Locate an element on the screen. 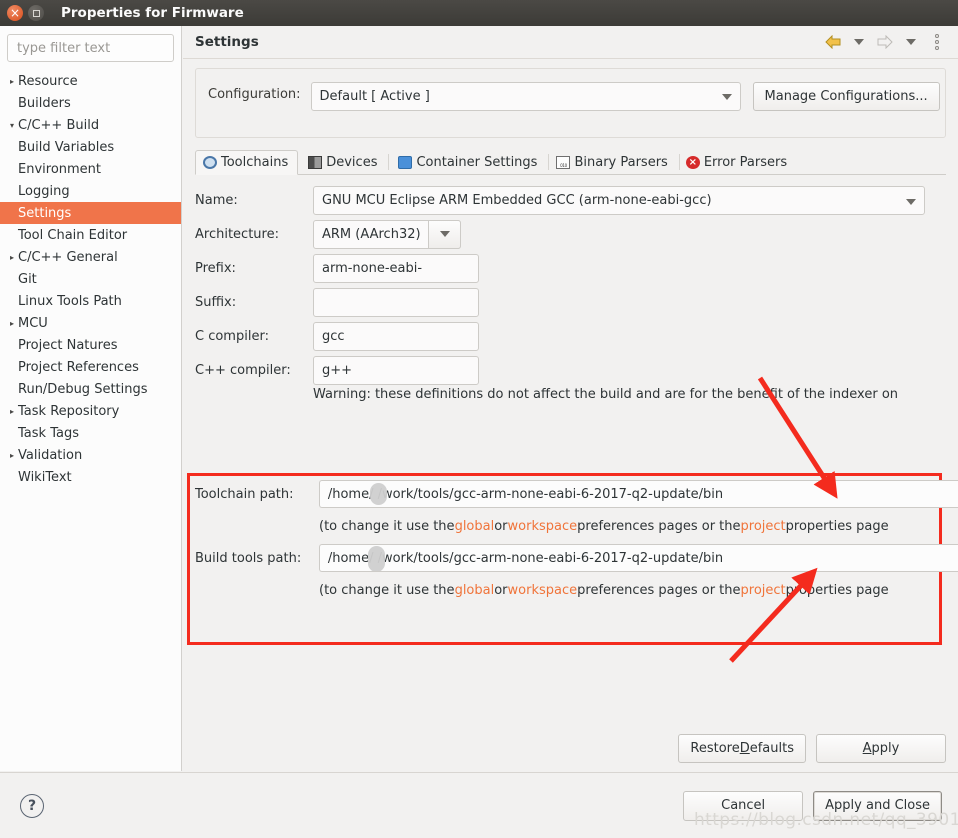  tab-container-settings: Container Settings is located at coordinates (467, 161).